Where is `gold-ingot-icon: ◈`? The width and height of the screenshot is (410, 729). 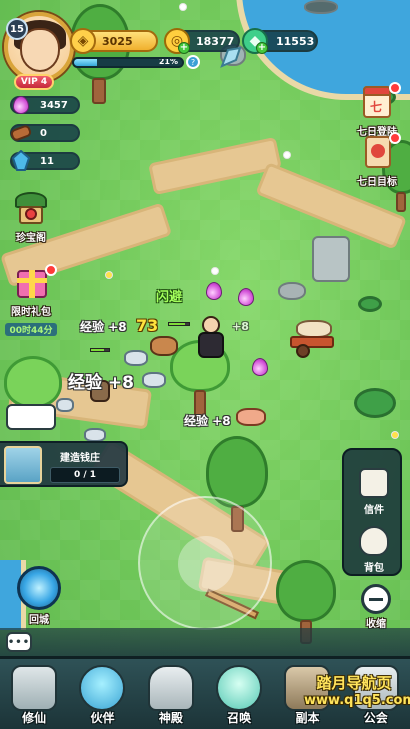
gold-ingot-icon: ◈ is located at coordinates (83, 41).